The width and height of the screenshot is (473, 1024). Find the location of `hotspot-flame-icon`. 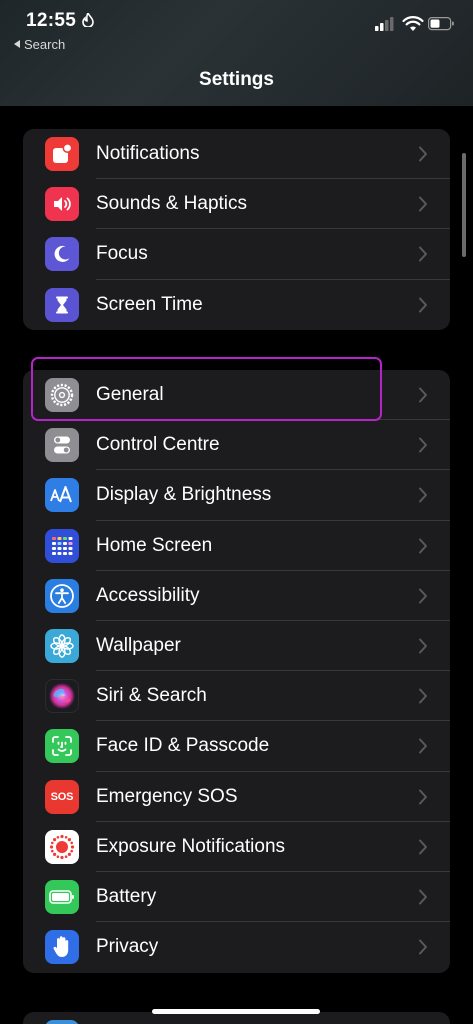

hotspot-flame-icon is located at coordinates (88, 20).